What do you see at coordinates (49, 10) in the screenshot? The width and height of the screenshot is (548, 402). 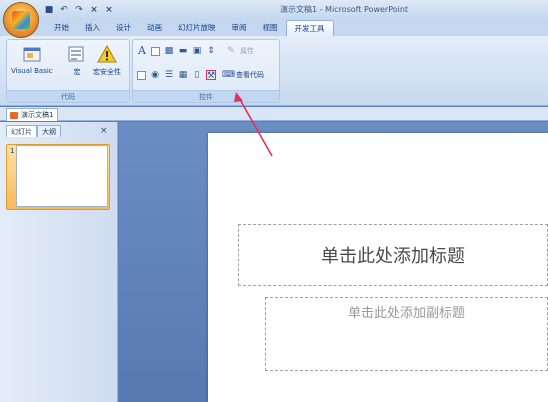 I see `save-icon: ■` at bounding box center [49, 10].